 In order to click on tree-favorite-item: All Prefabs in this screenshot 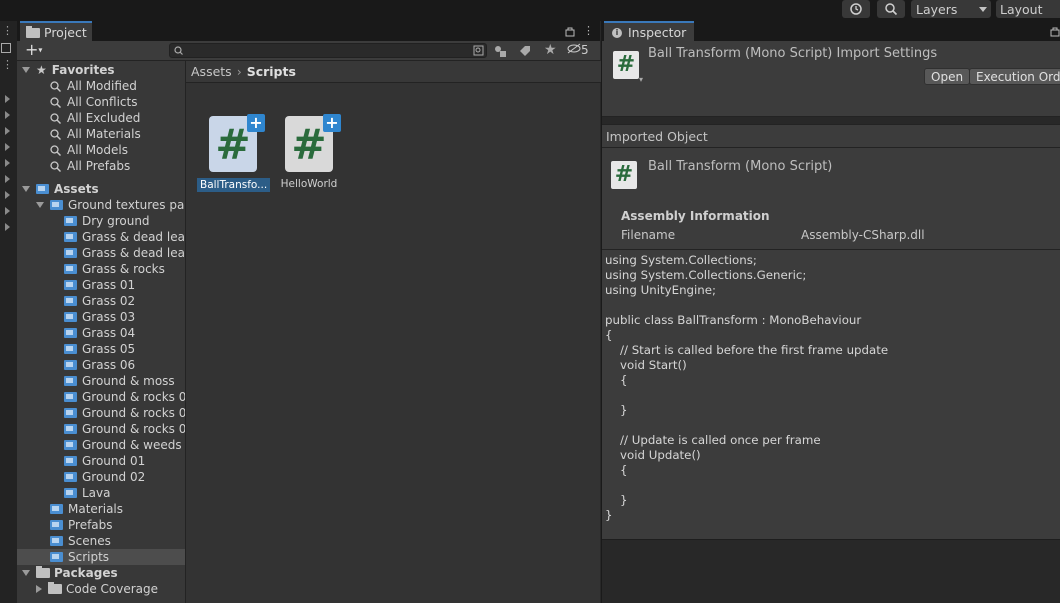, I will do `click(101, 166)`.